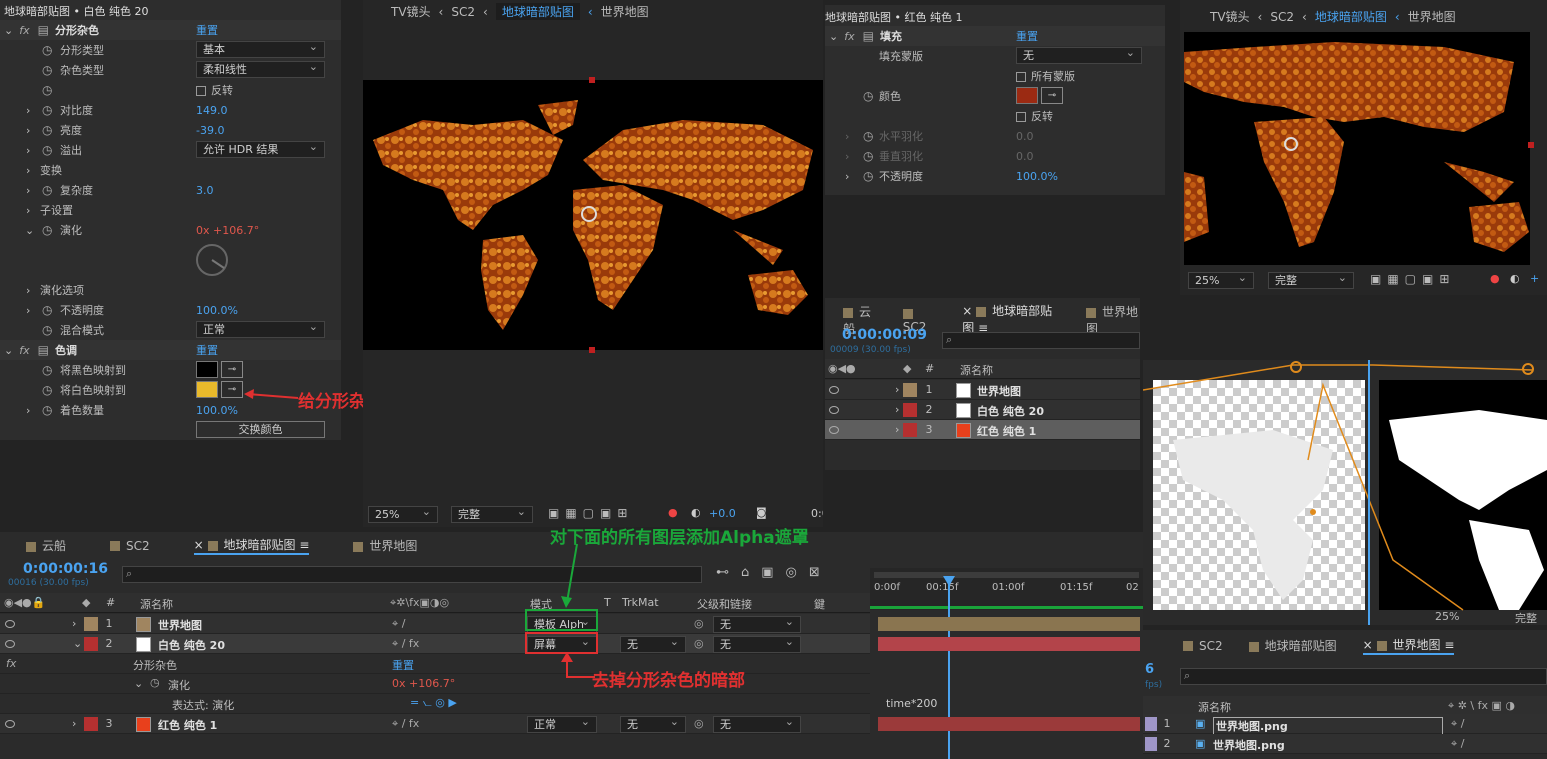  Describe the element at coordinates (1526, 617) in the screenshot. I see `mask-viewer-quality: 完整` at that location.